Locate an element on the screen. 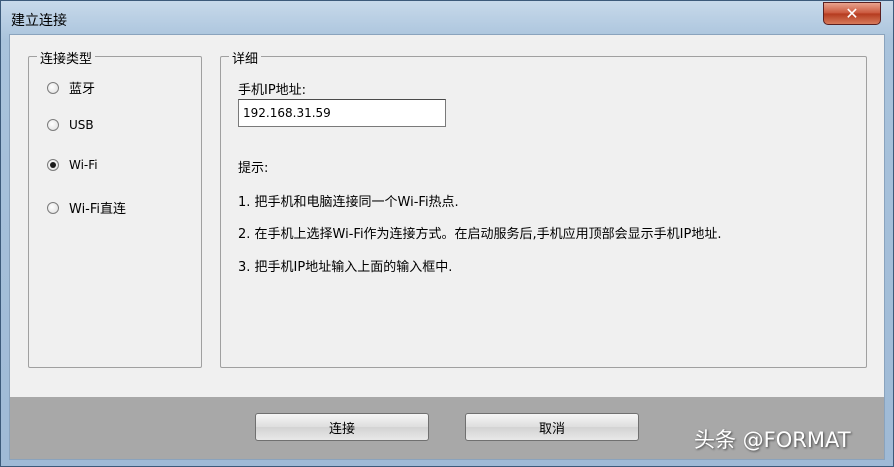 The width and height of the screenshot is (894, 467). hint-title: 提示: is located at coordinates (253, 168).